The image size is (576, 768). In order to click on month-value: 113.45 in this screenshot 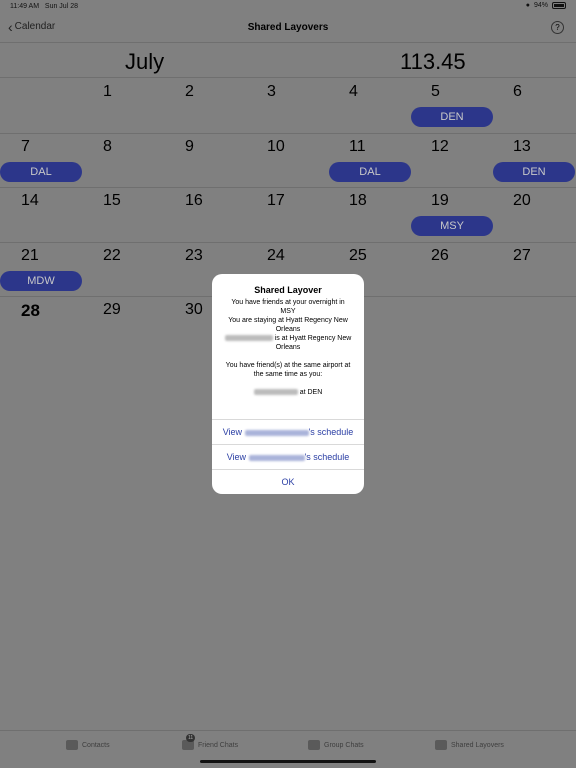, I will do `click(433, 61)`.